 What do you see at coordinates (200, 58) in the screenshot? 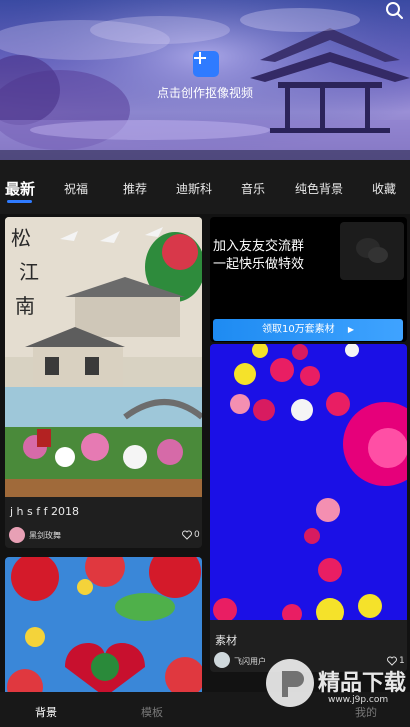
I see `plus-icon` at bounding box center [200, 58].